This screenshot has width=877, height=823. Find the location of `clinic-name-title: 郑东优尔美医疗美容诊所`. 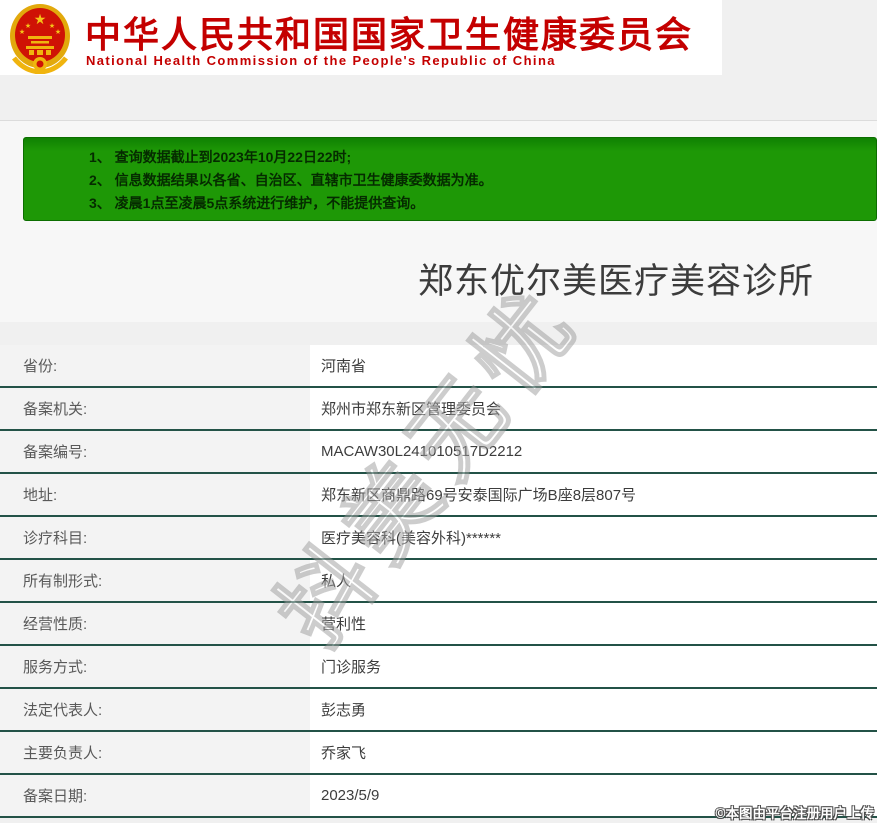

clinic-name-title: 郑东优尔美医疗美容诊所 is located at coordinates (615, 281).